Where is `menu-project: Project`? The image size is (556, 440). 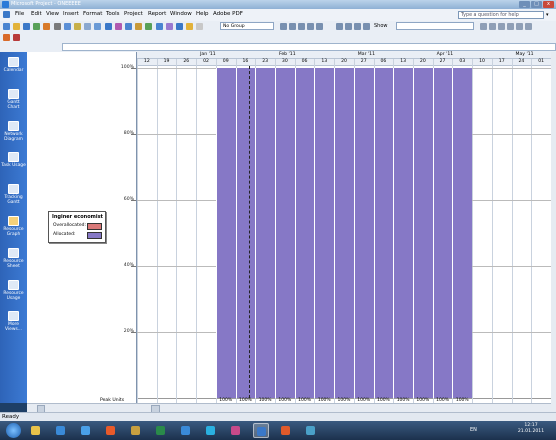 menu-project: Project is located at coordinates (133, 14).